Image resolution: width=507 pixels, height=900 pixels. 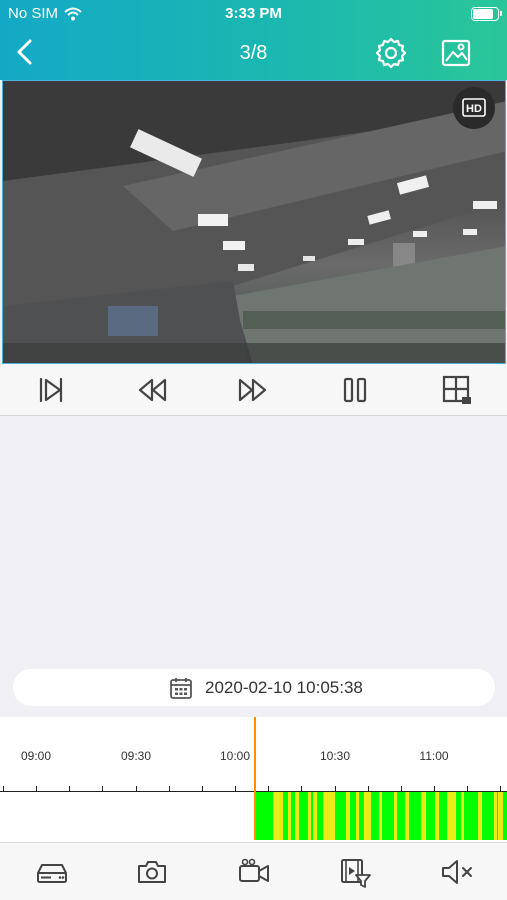 I want to click on hd-label: HD, so click(x=474, y=109).